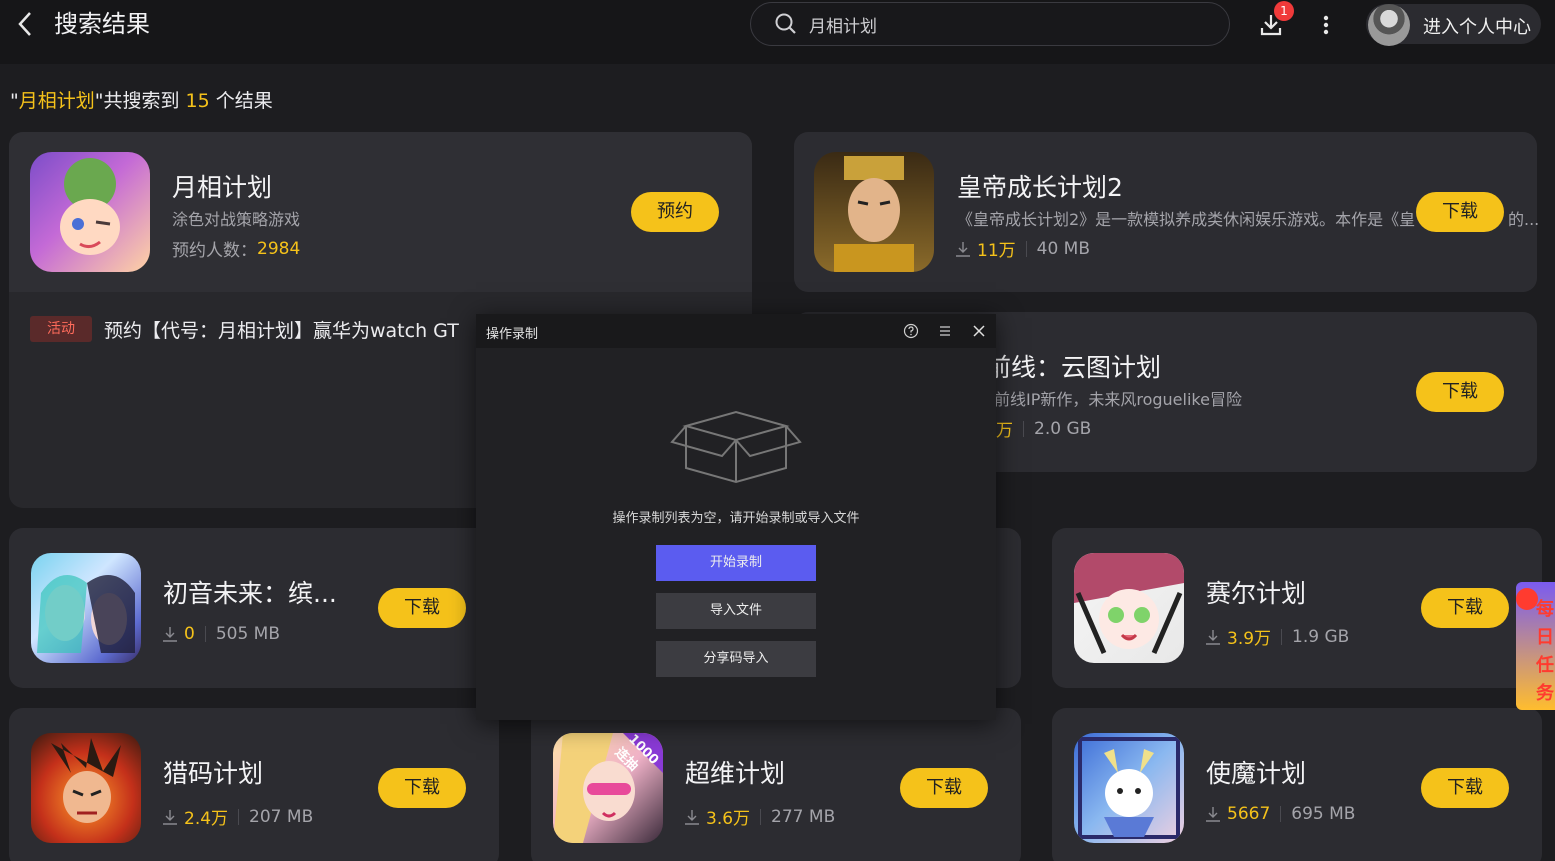 This screenshot has height=861, width=1555. Describe the element at coordinates (189, 634) in the screenshot. I see `download-count: 0` at that location.